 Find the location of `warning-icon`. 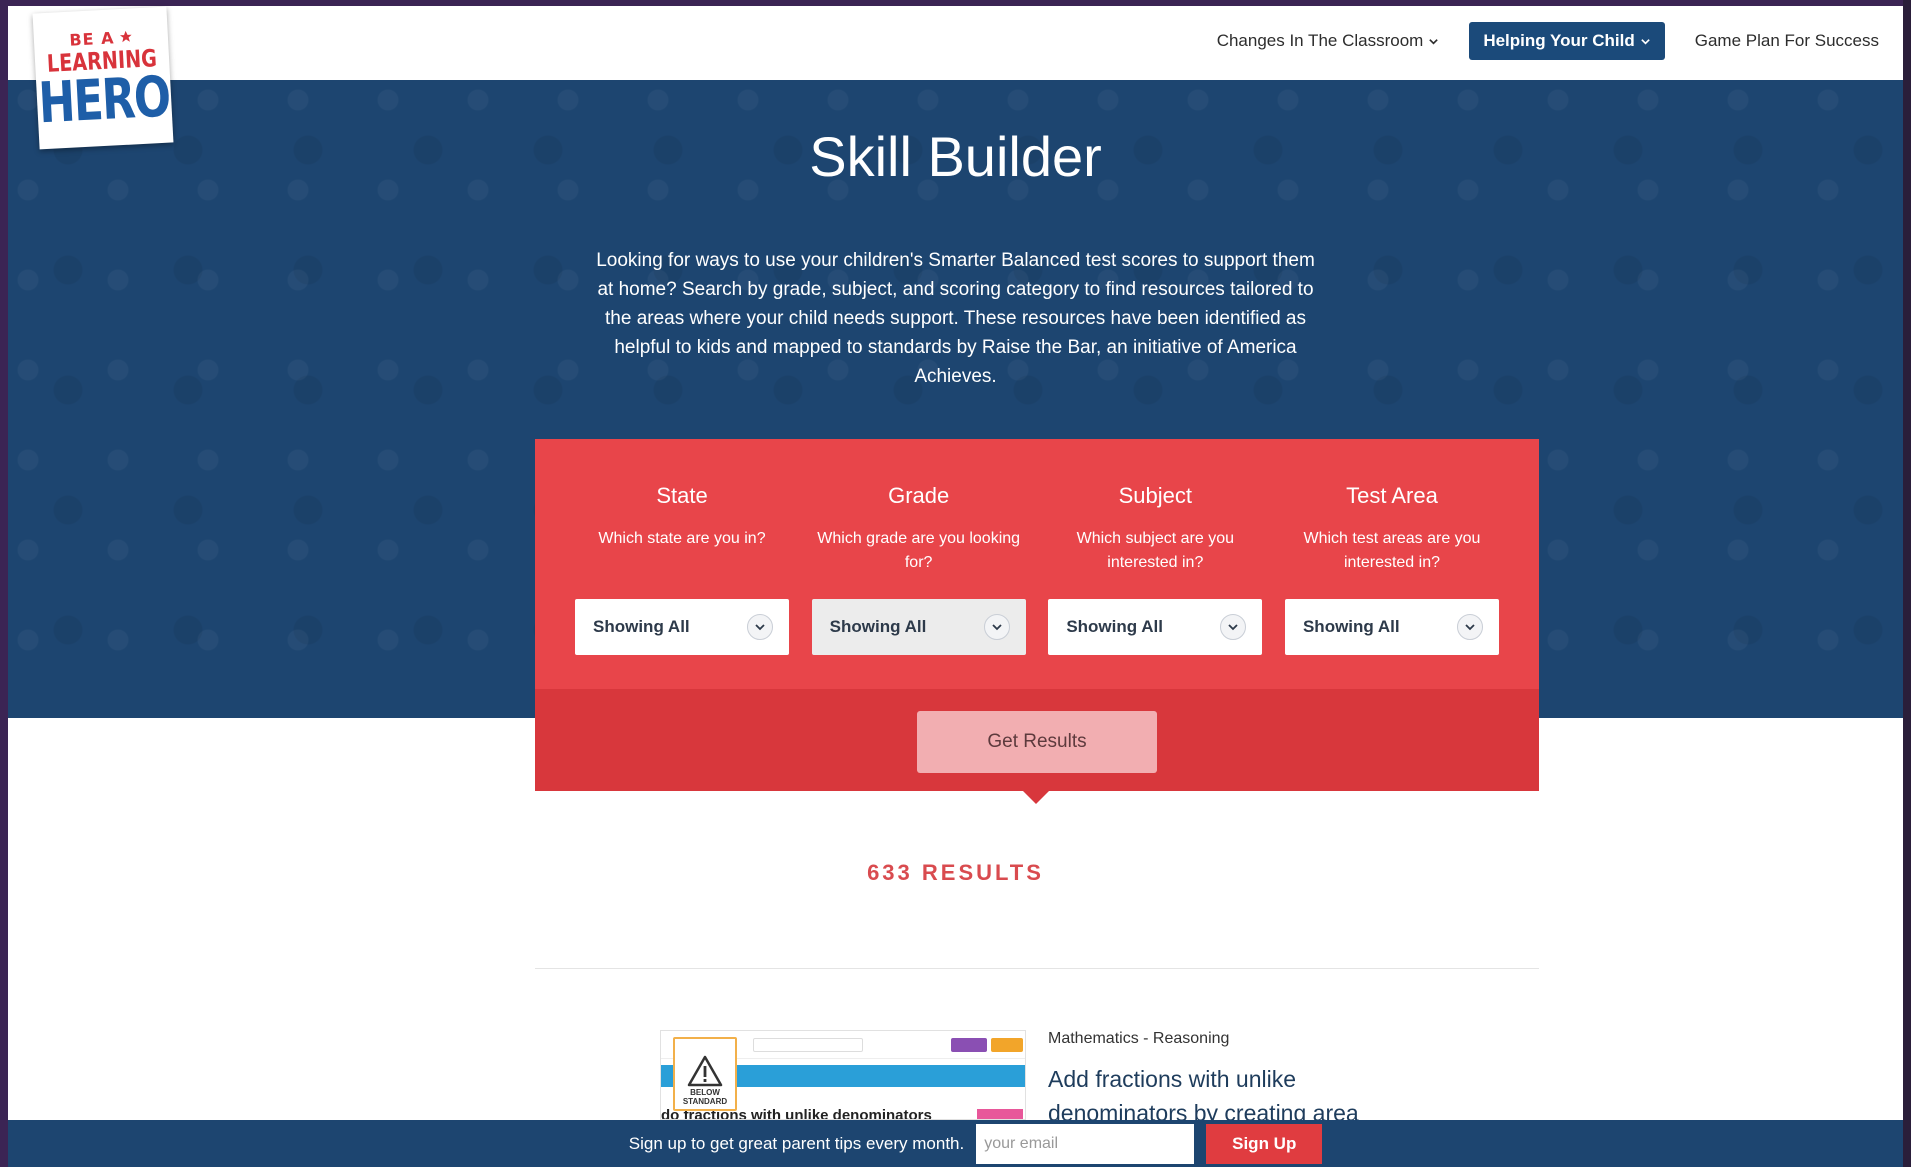

warning-icon is located at coordinates (705, 1071).